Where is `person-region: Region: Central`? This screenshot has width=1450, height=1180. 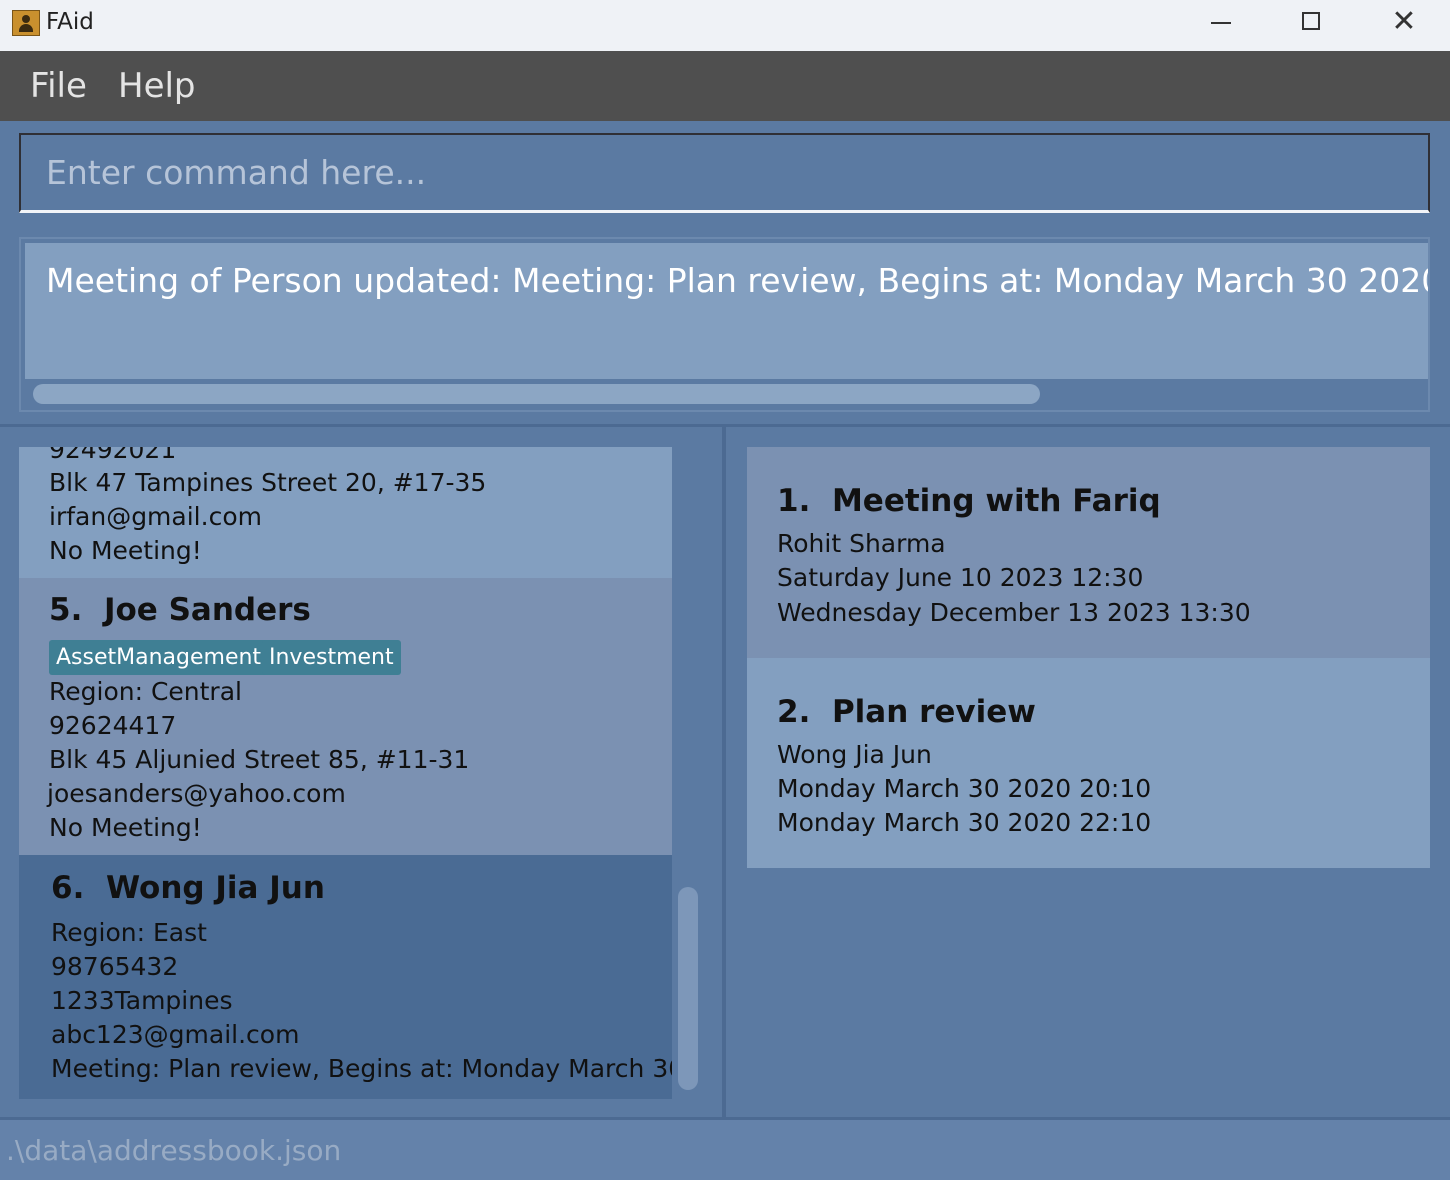
person-region: Region: Central is located at coordinates (145, 691).